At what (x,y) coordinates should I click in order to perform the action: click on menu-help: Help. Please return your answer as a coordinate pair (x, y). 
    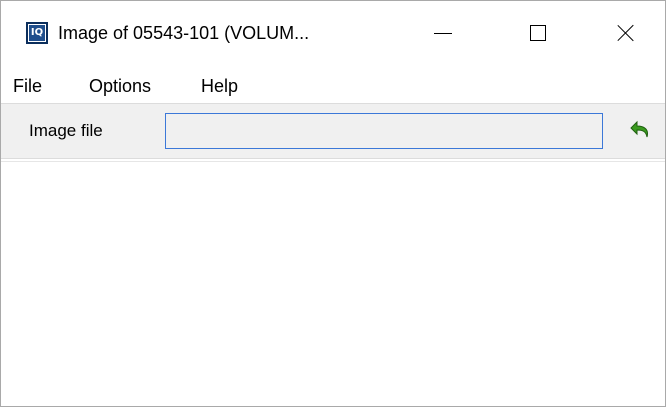
    Looking at the image, I should click on (219, 86).